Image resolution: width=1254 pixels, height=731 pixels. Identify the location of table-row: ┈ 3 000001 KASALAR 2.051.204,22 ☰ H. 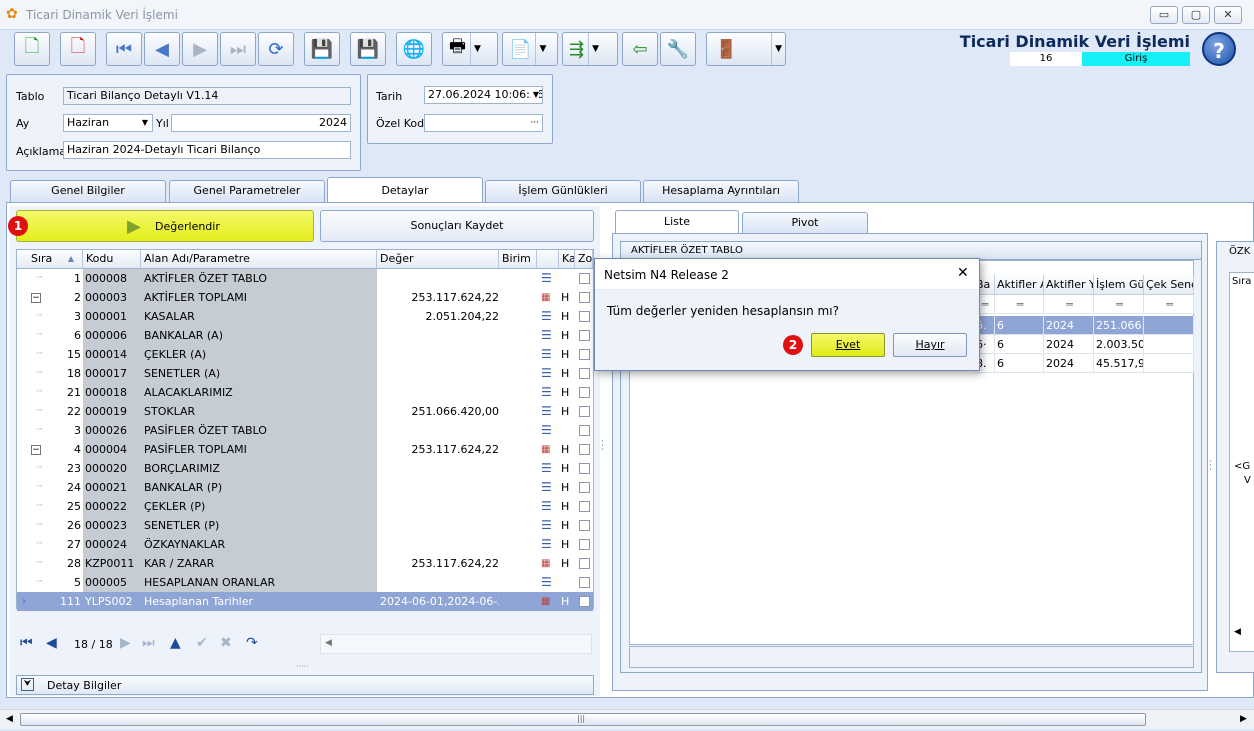
(305, 316).